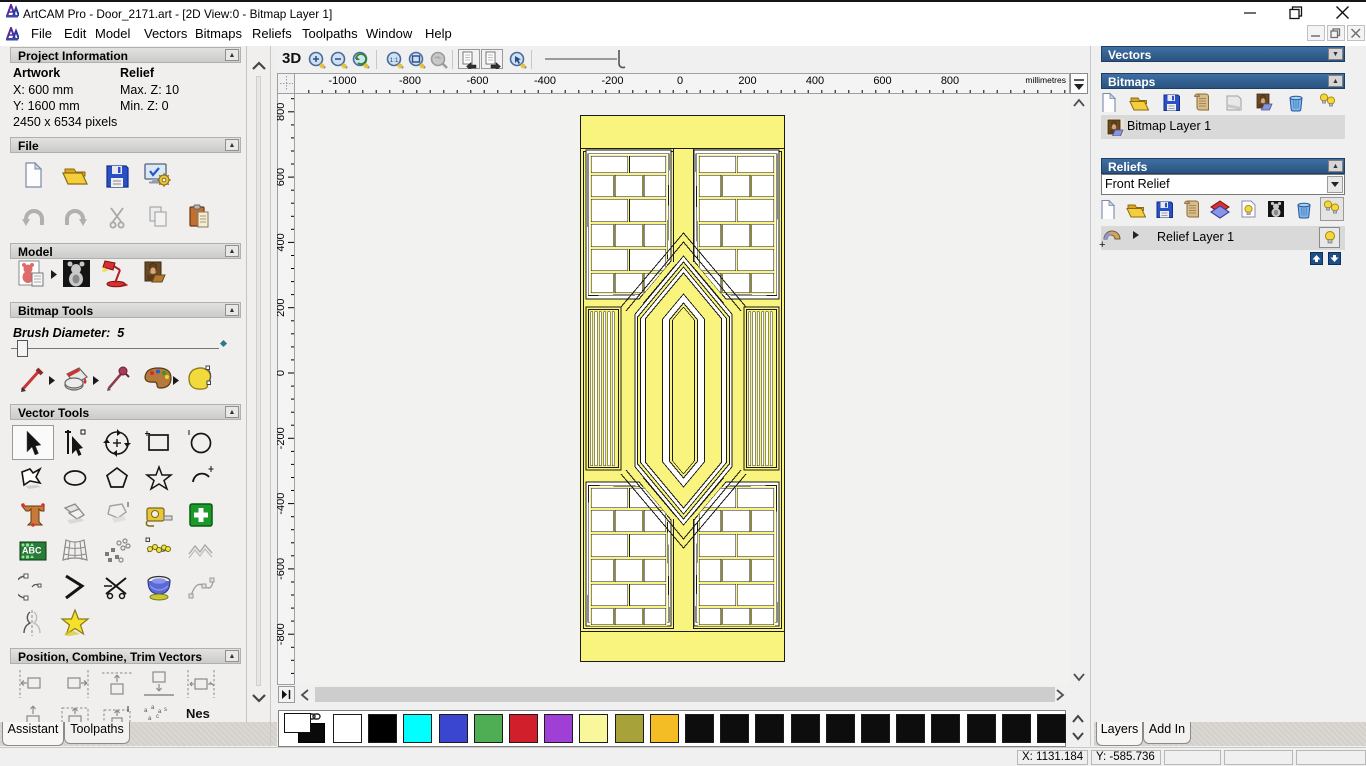 The image size is (1366, 766). What do you see at coordinates (1045, 80) in the screenshot?
I see `svg-text: millimetres` at bounding box center [1045, 80].